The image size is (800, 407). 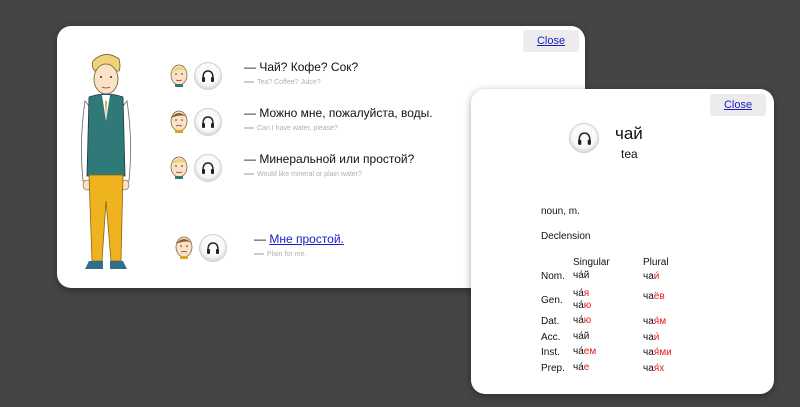 I want to click on word-title: чай, so click(x=629, y=133).